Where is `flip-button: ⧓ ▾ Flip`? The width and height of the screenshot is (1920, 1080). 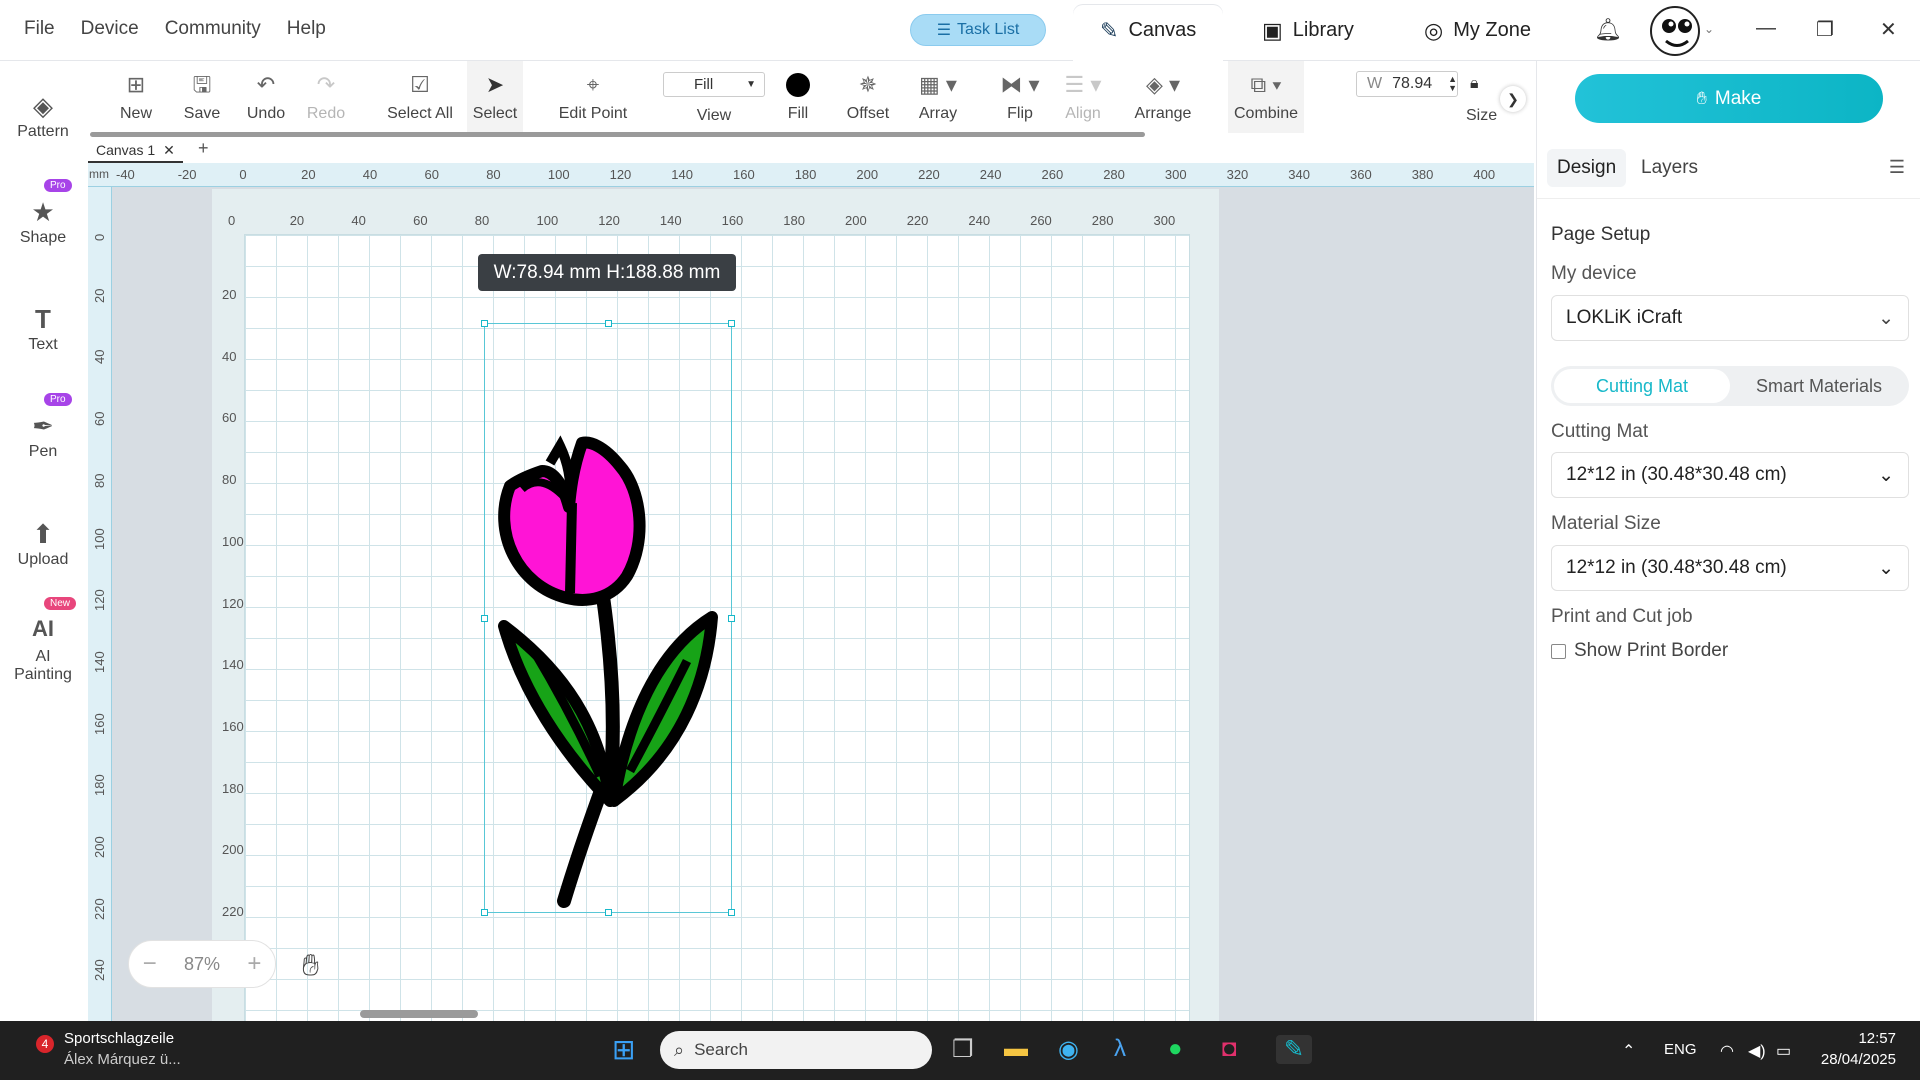
flip-button: ⧓ ▾ Flip is located at coordinates (1020, 97).